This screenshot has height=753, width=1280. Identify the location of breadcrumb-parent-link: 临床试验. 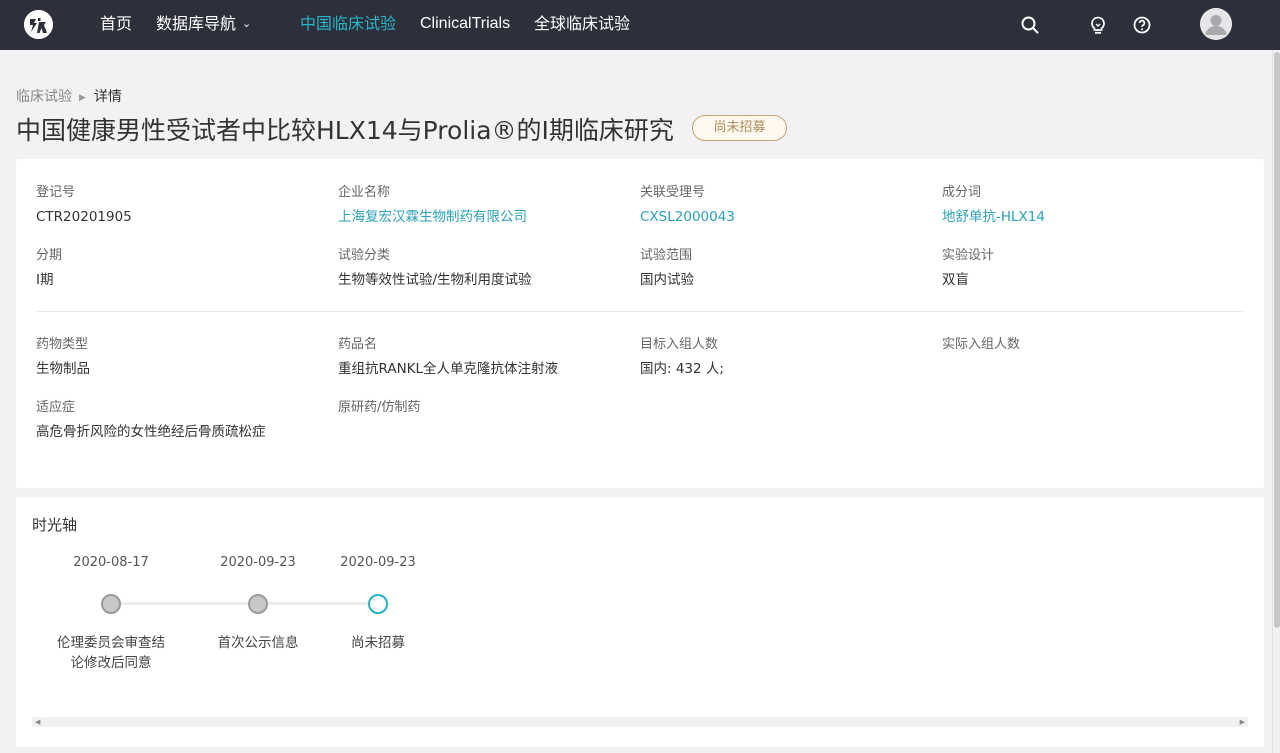
(44, 97).